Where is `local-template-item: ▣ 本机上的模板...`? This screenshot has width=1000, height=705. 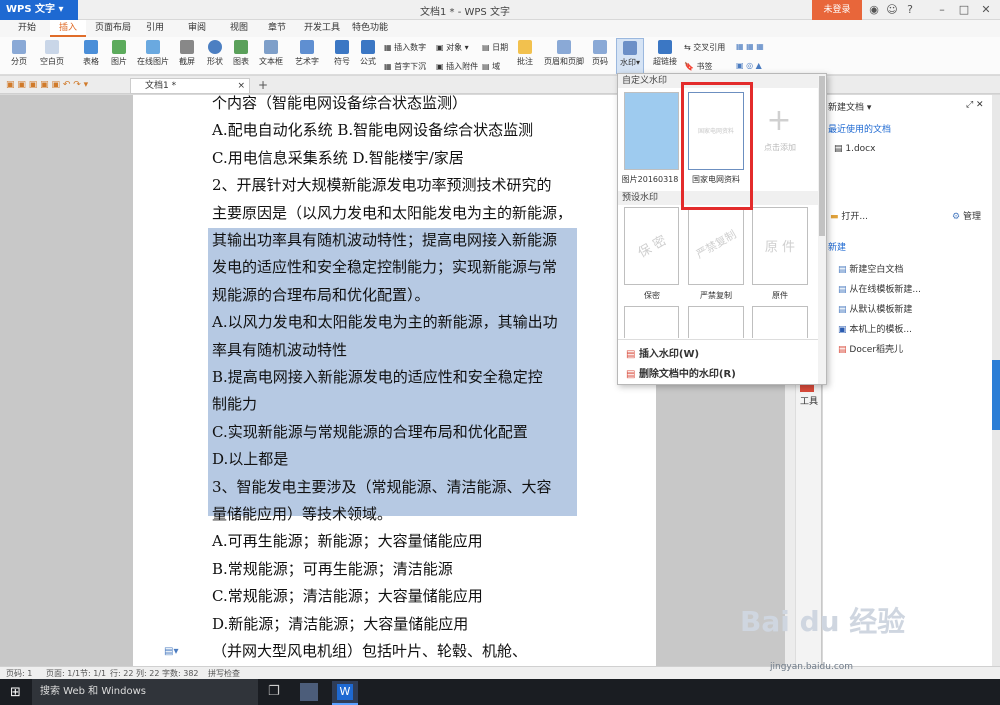 local-template-item: ▣ 本机上的模板... is located at coordinates (875, 328).